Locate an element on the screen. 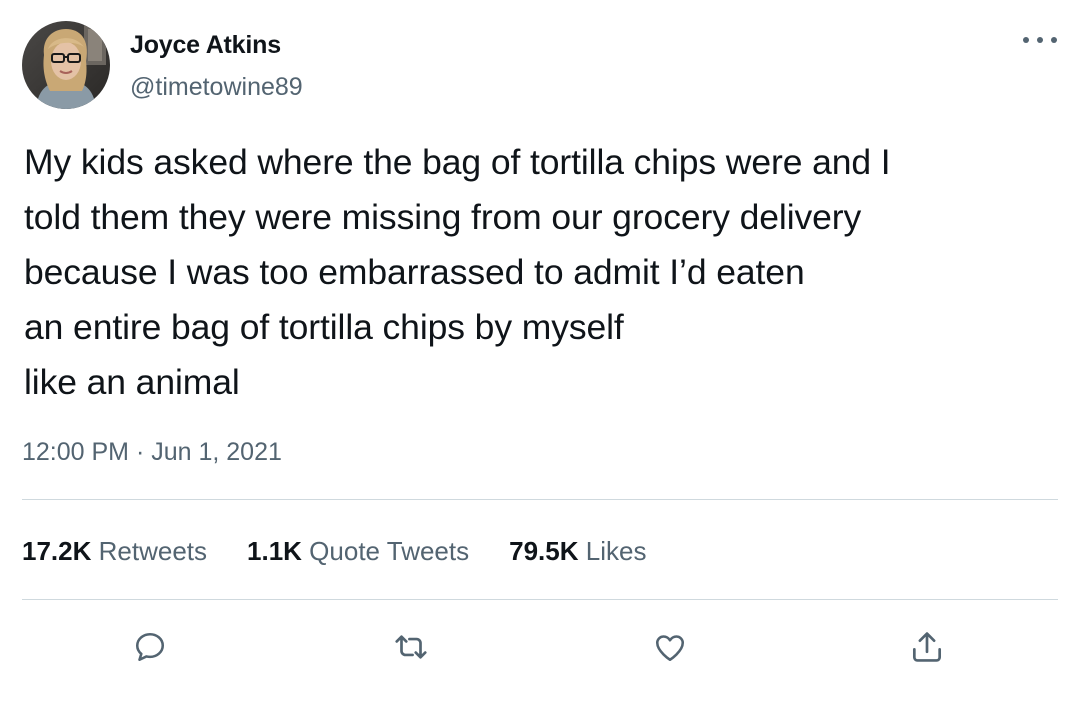  avatar-photo is located at coordinates (66, 65).